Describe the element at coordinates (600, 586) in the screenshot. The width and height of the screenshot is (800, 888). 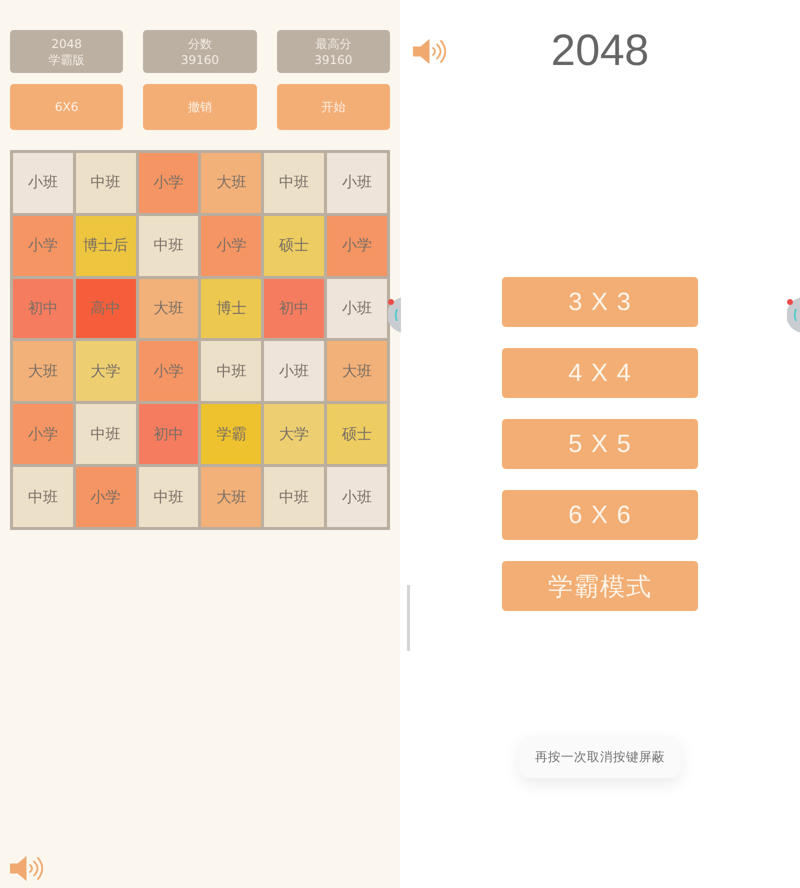
I see `mode-button: 学霸模式` at that location.